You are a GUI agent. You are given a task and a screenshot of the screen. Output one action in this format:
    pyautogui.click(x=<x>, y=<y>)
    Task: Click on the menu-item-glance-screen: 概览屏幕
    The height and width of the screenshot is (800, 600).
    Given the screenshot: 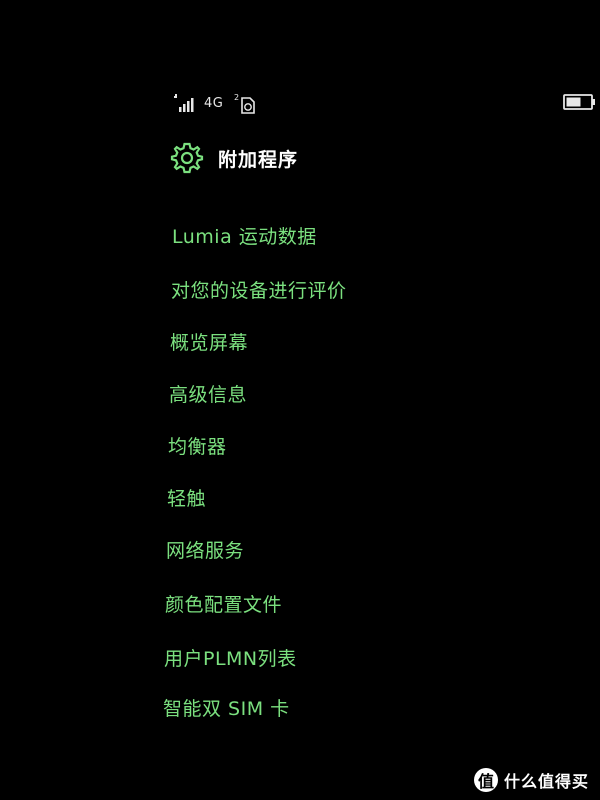 What is the action you would take?
    pyautogui.click(x=209, y=341)
    